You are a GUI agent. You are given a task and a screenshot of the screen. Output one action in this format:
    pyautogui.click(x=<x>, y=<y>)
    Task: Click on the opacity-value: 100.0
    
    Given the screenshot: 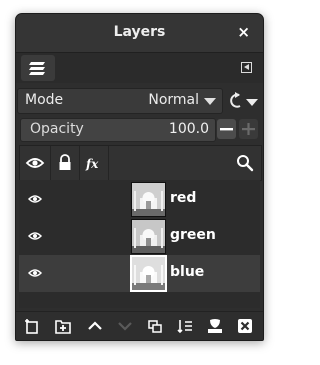 What is the action you would take?
    pyautogui.click(x=188, y=129)
    